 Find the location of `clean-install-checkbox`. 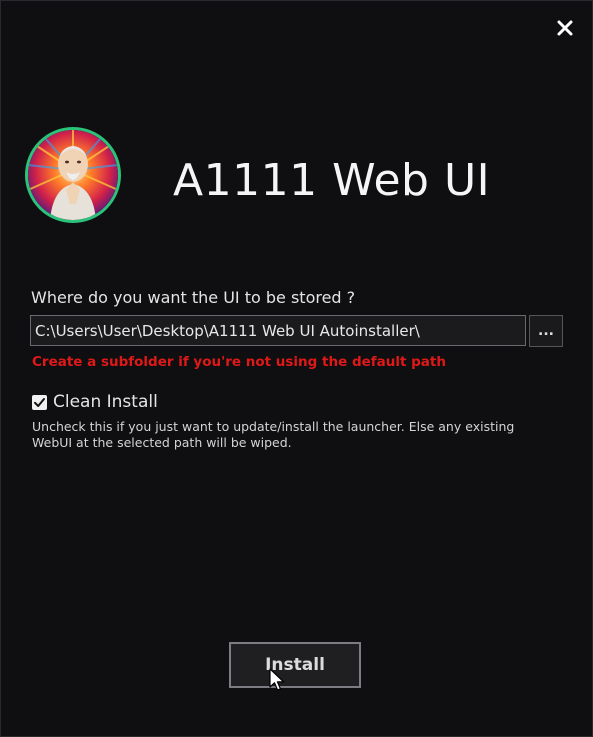

clean-install-checkbox is located at coordinates (39, 402).